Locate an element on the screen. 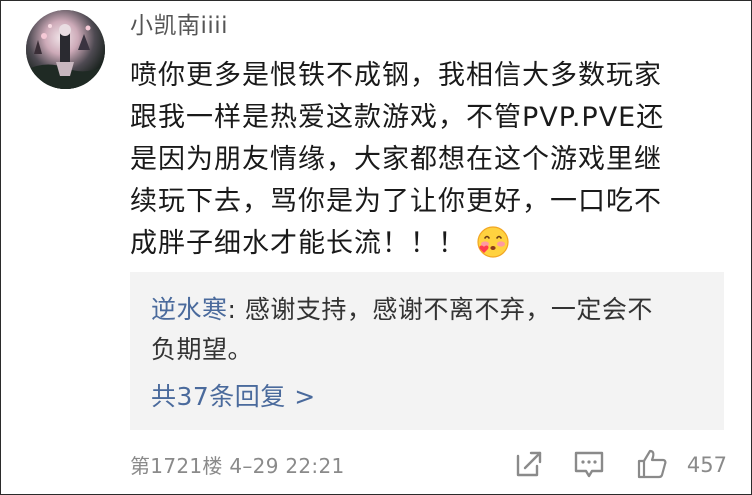  reply-line: 逆水寒: 感谢支持，感谢不离不弃，一定会不 is located at coordinates (431, 310).